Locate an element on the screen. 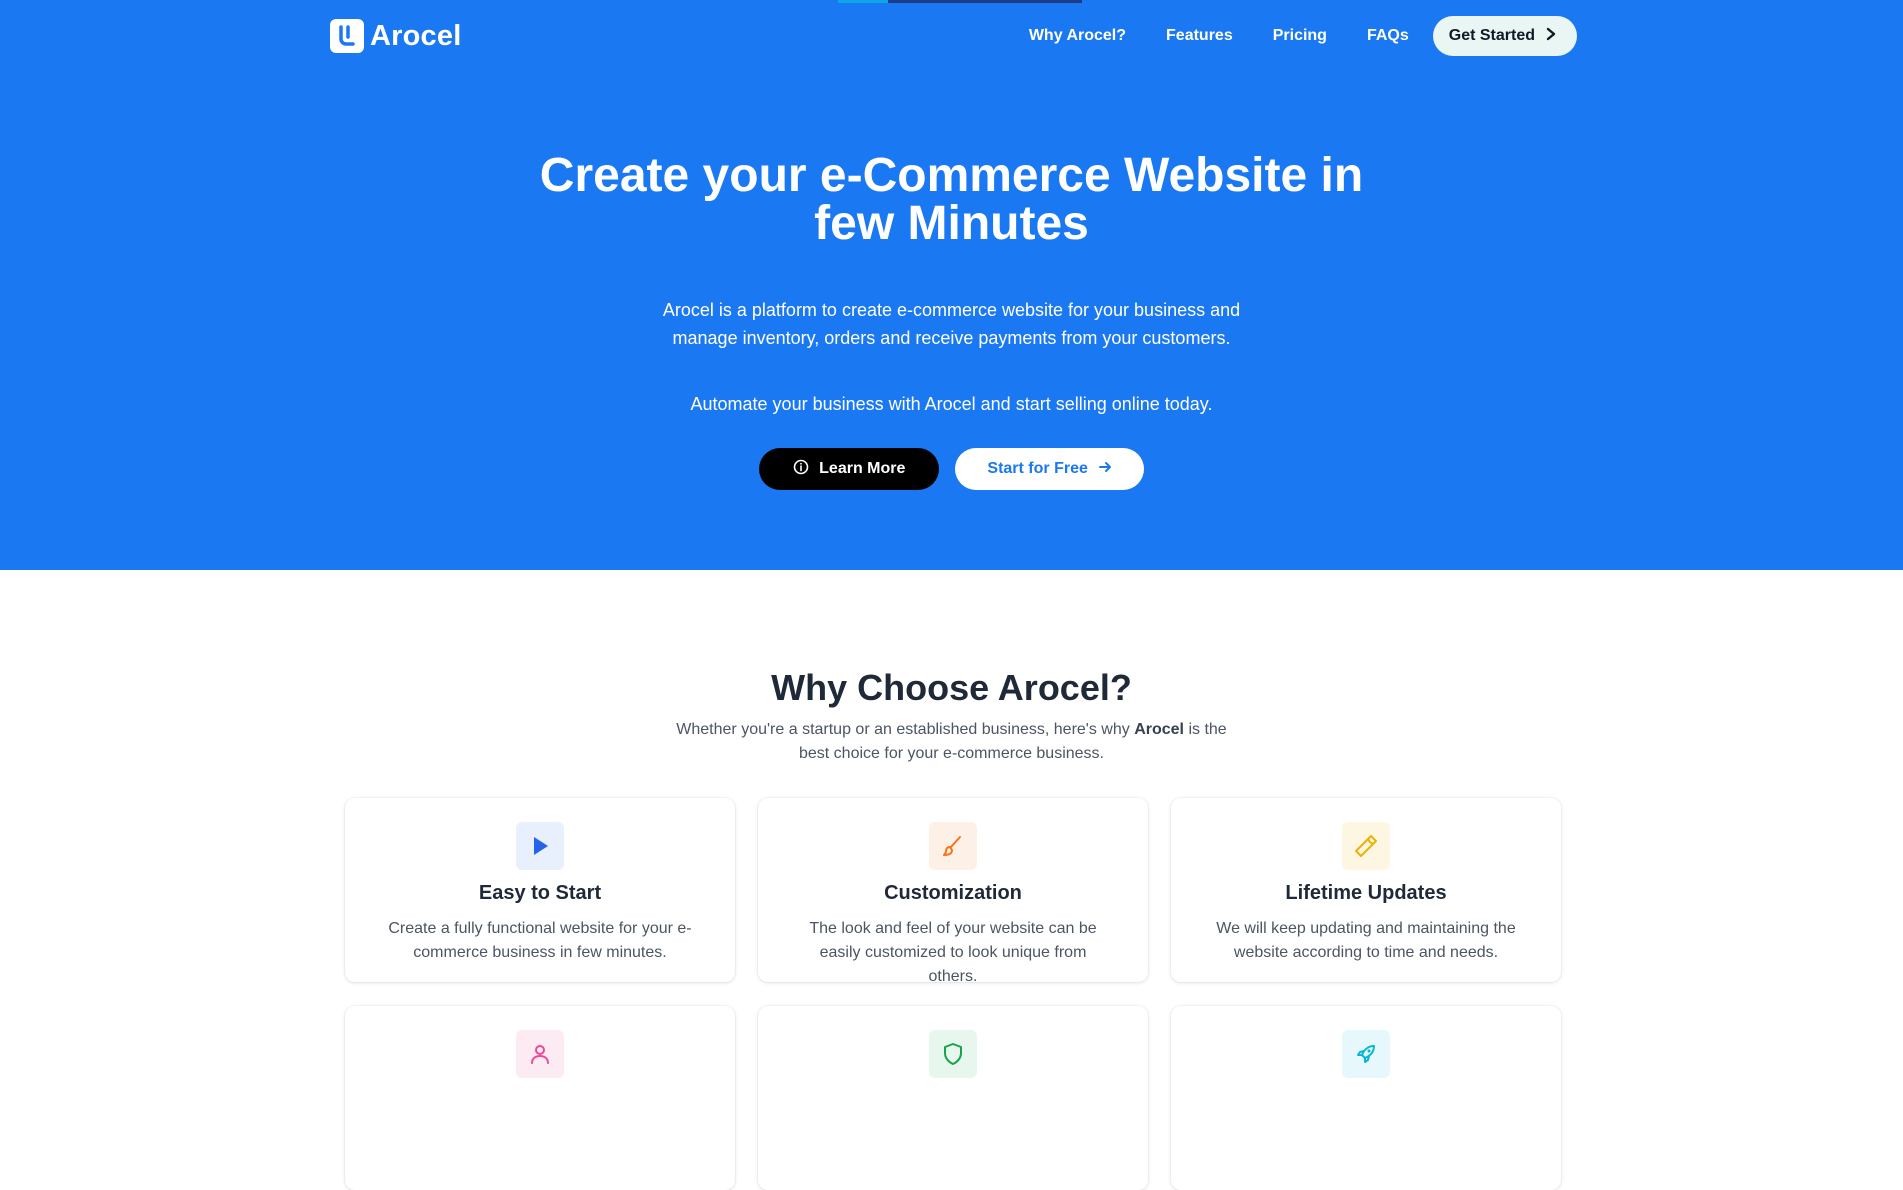 The height and width of the screenshot is (1190, 1903). brand-logo: Arocel is located at coordinates (395, 36).